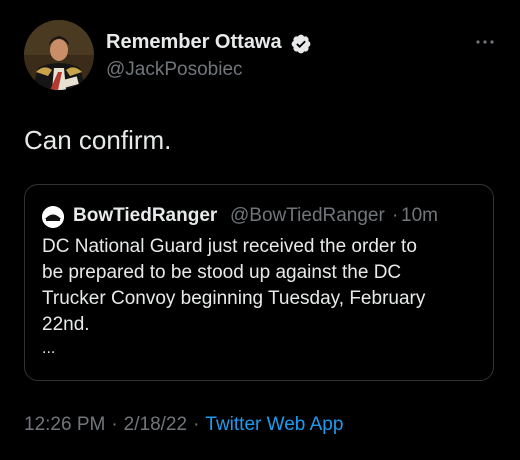  What do you see at coordinates (66, 324) in the screenshot?
I see `quoted-body-line: 22nd.` at bounding box center [66, 324].